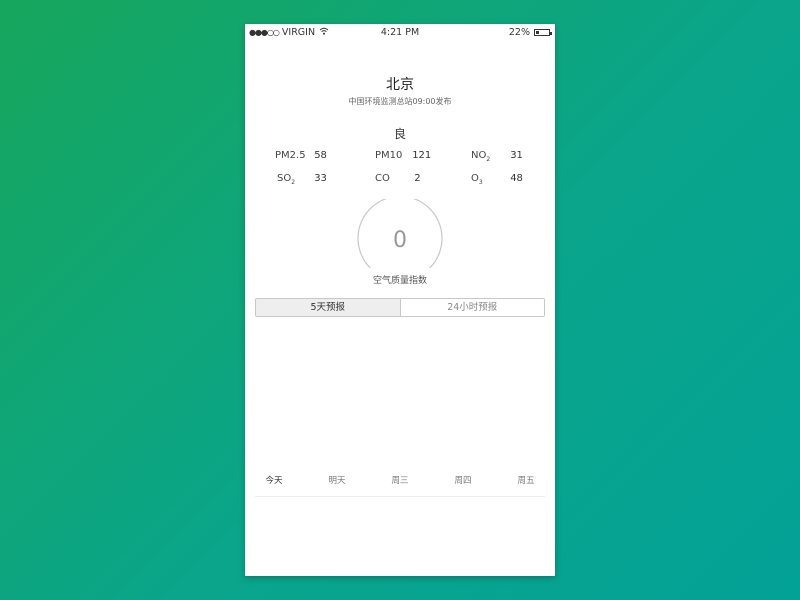 The width and height of the screenshot is (800, 600). I want to click on pollutant-so2: SO2 33, so click(302, 179).